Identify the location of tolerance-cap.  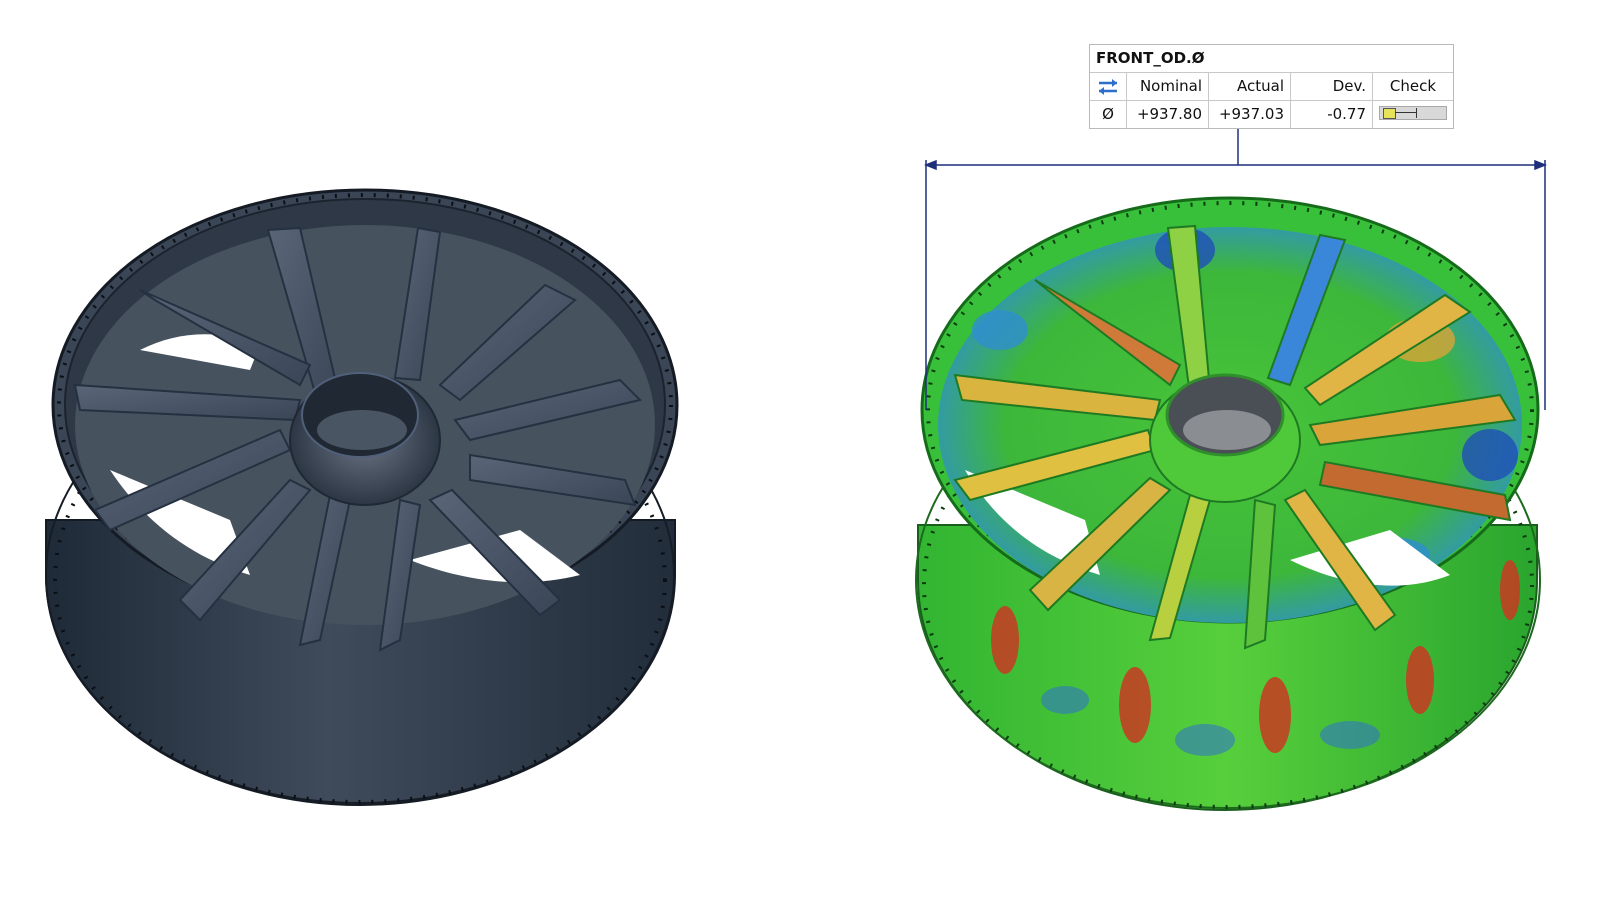
(1416, 113).